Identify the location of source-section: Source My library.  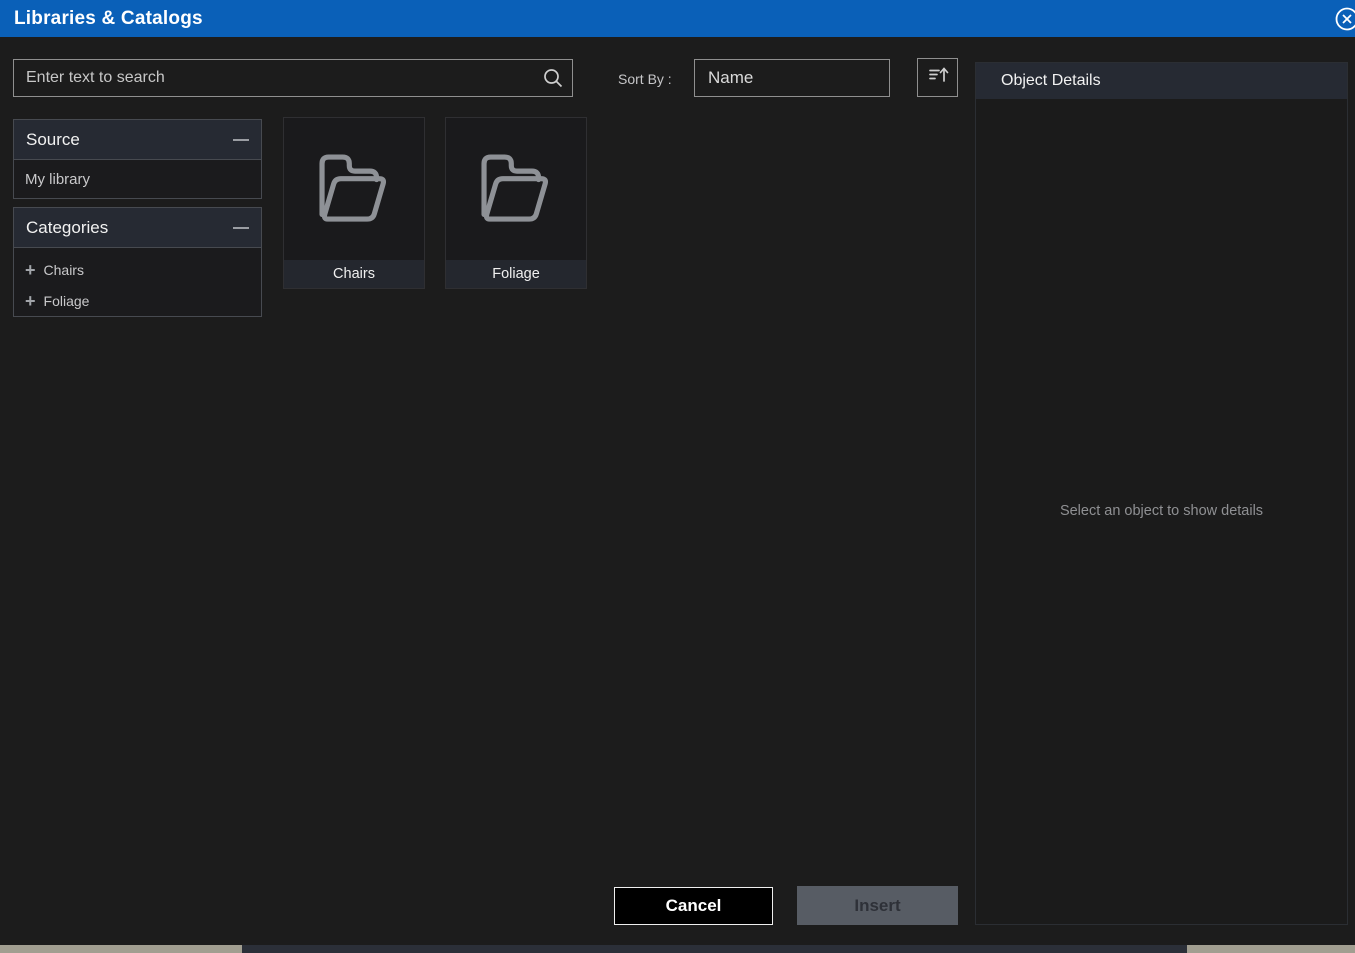
(137, 159).